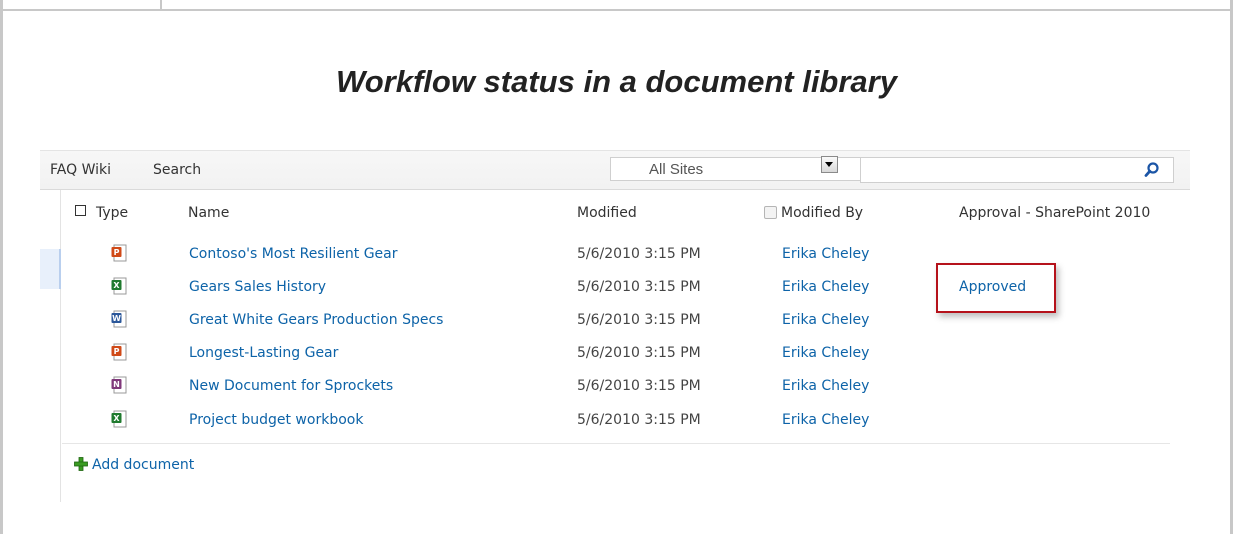 This screenshot has width=1233, height=534. What do you see at coordinates (607, 213) in the screenshot?
I see `column-header-modified: Modified` at bounding box center [607, 213].